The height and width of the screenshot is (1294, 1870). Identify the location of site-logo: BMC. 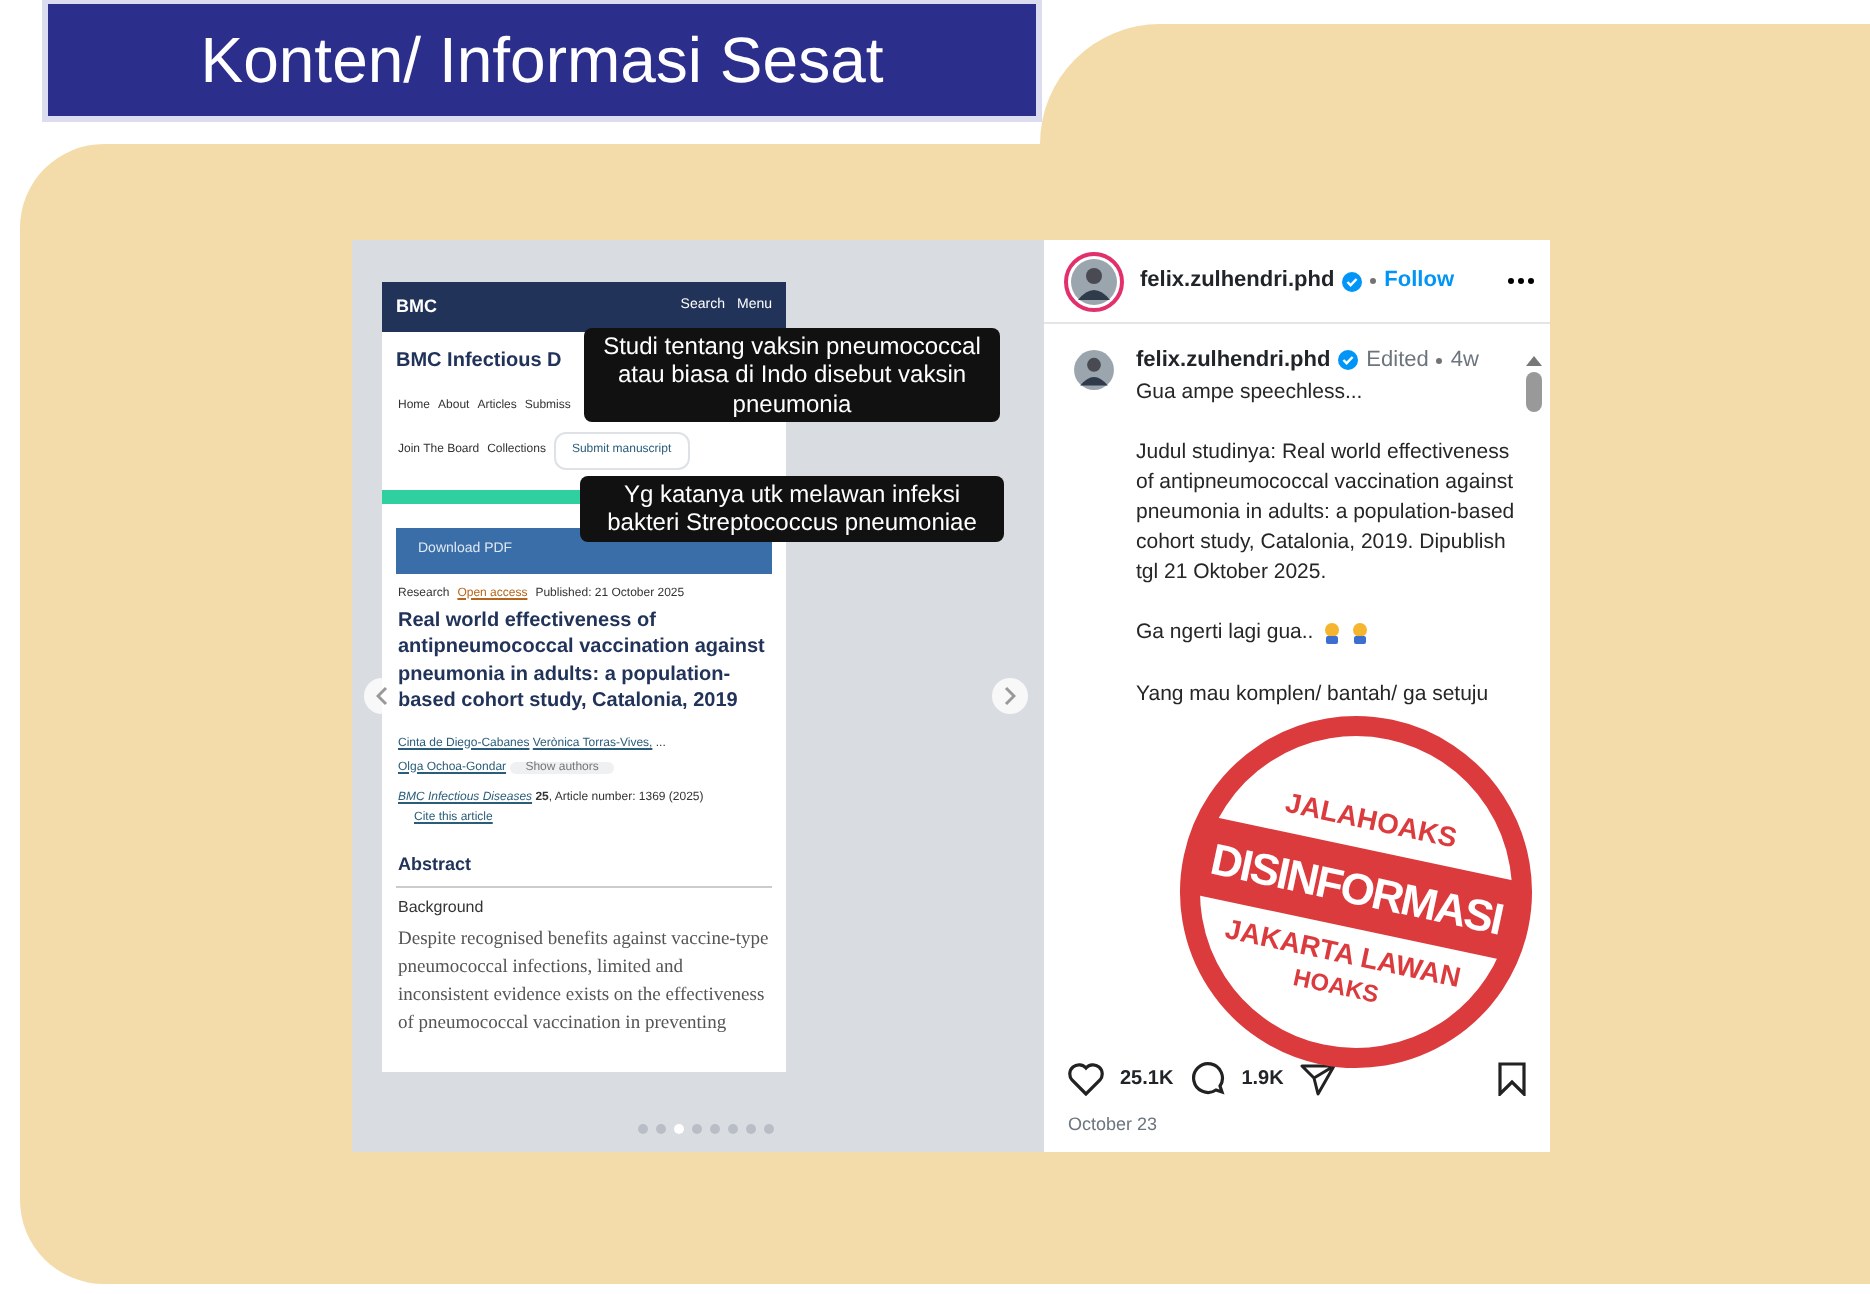
(416, 306).